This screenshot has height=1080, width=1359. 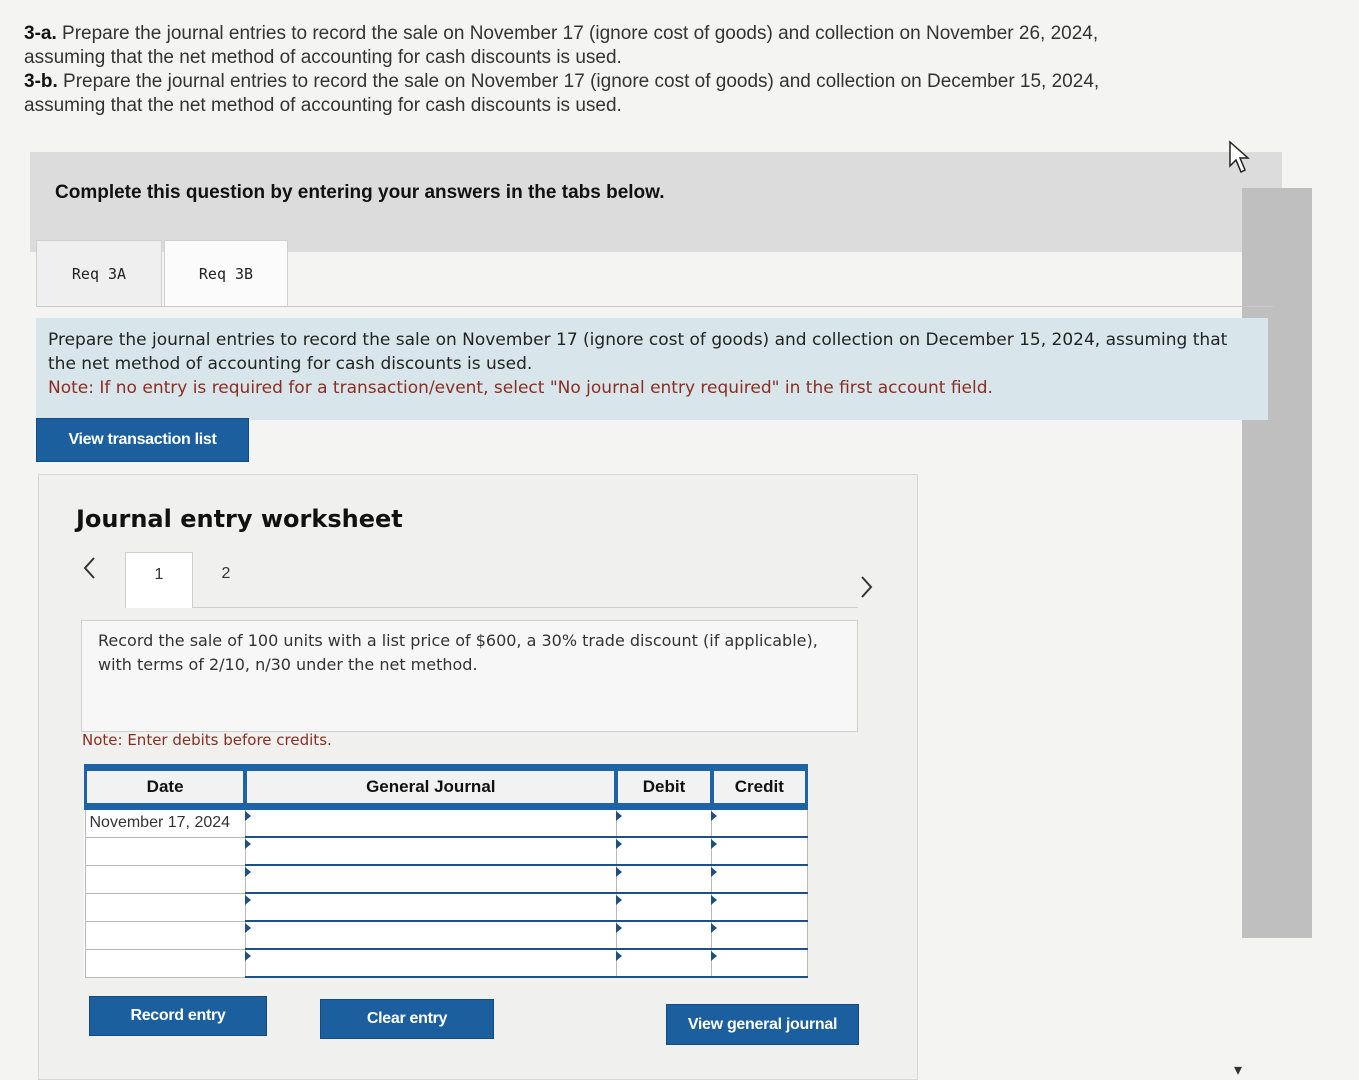 I want to click on chevron-down-icon: ▾, so click(x=1238, y=1070).